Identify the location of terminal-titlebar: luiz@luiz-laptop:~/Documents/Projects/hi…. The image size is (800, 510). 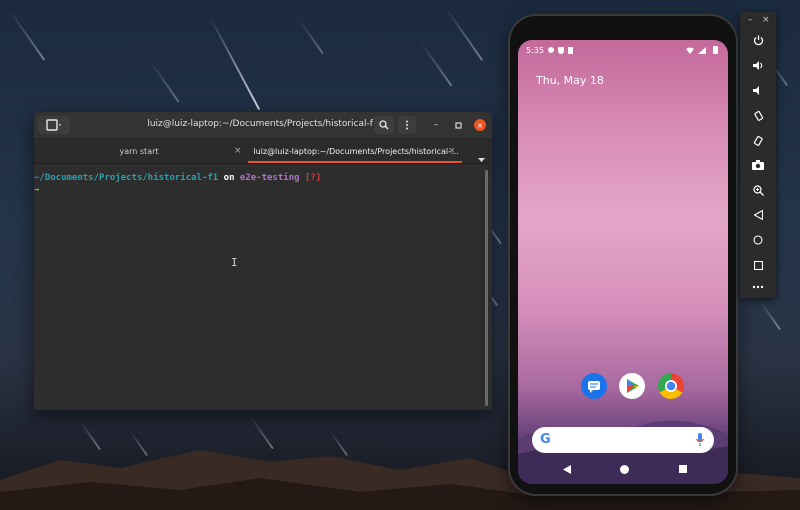
(263, 125).